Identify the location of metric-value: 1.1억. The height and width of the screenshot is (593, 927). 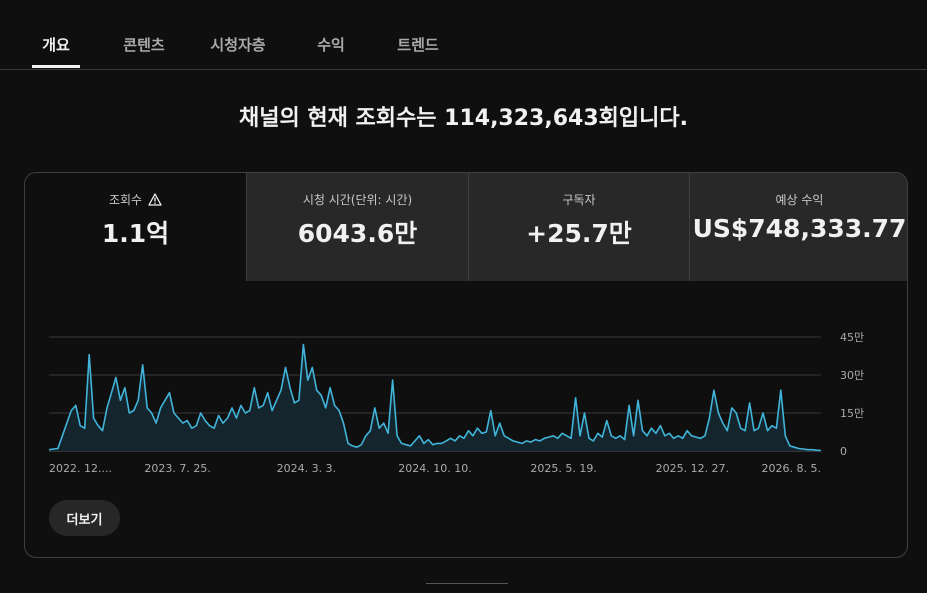
(135, 233).